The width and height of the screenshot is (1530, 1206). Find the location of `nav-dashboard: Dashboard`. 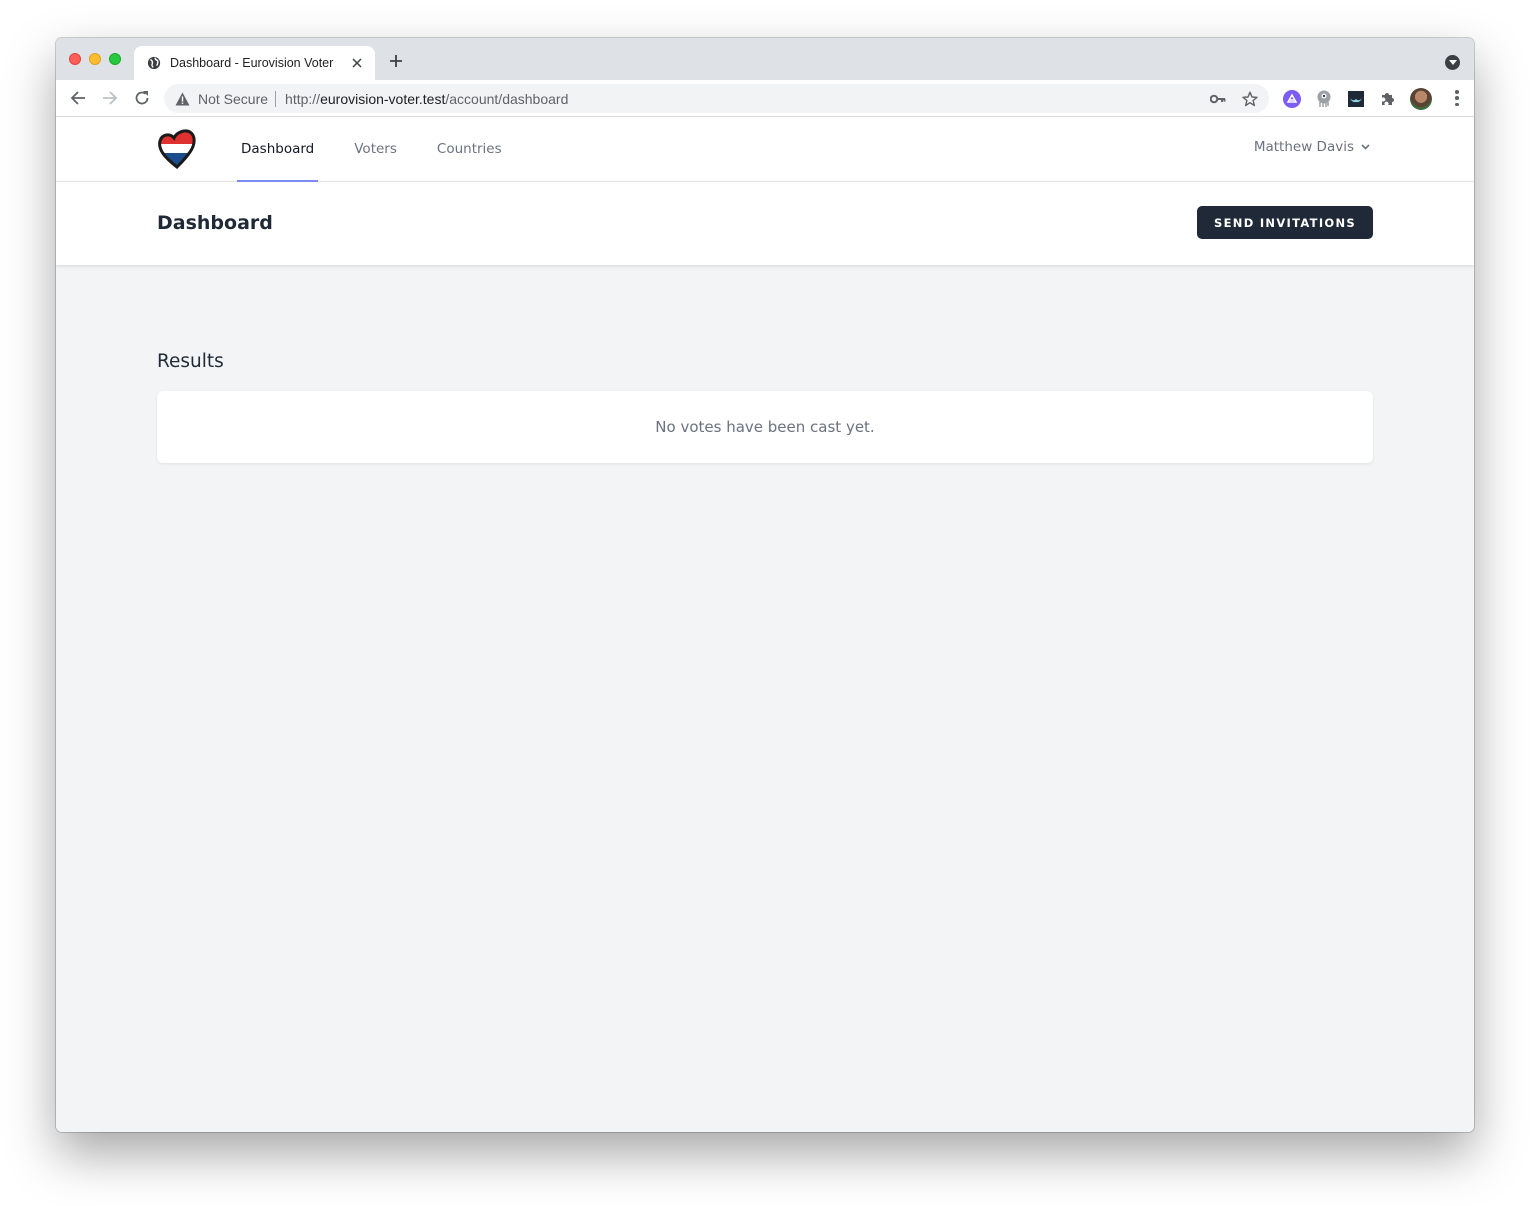

nav-dashboard: Dashboard is located at coordinates (278, 149).